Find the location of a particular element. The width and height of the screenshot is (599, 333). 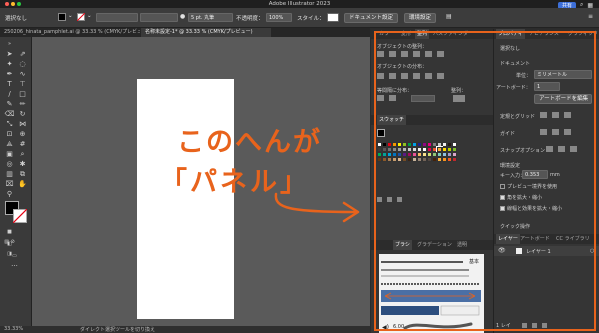

toolbar-collapse-icon: » is located at coordinates (9, 44).